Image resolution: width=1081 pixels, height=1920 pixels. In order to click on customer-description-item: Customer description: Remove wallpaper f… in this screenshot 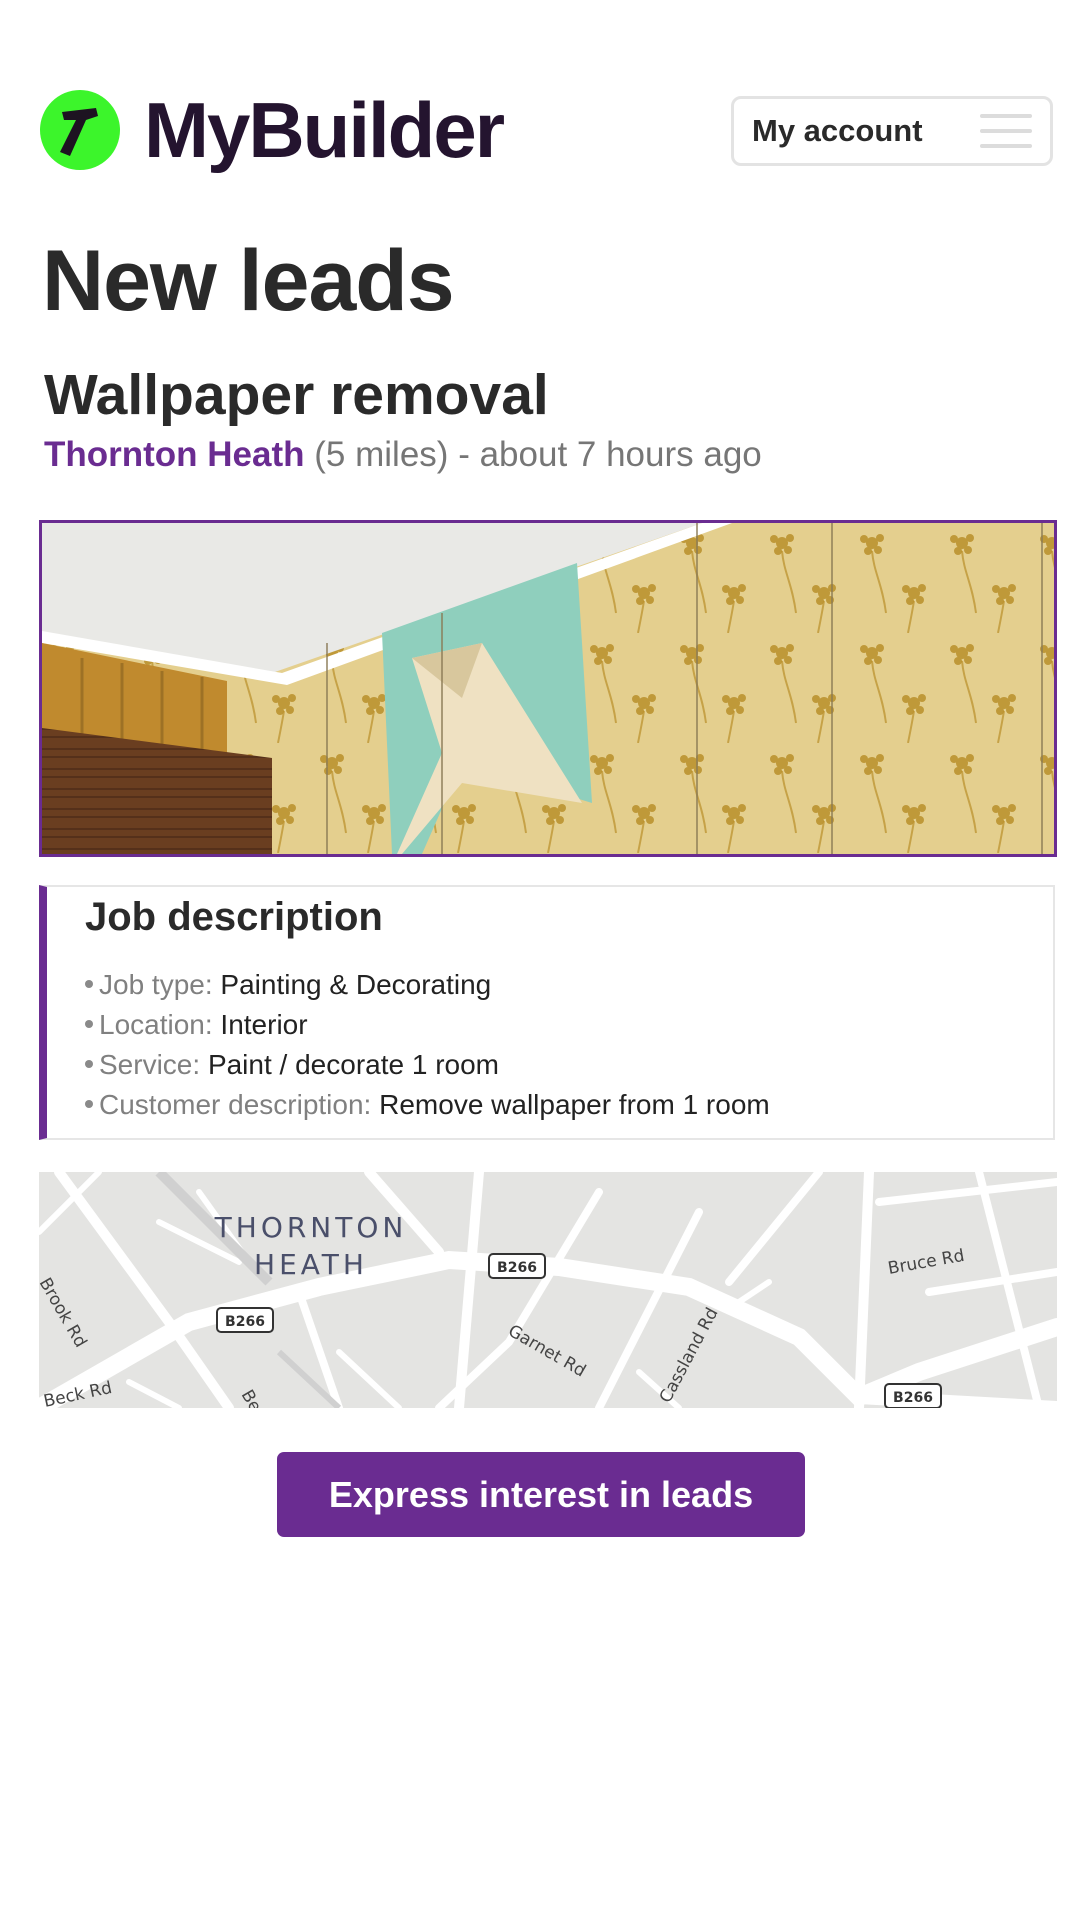, I will do `click(427, 1105)`.